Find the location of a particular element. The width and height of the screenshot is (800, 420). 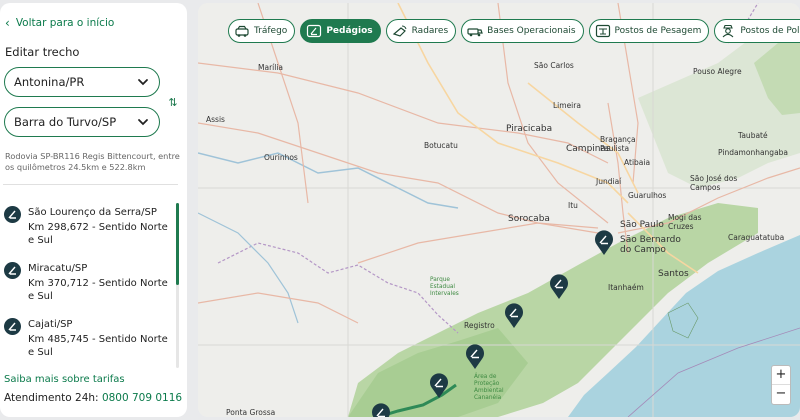

toll-km: Km 370,712 - Sentido Norte e Sul is located at coordinates (98, 290).